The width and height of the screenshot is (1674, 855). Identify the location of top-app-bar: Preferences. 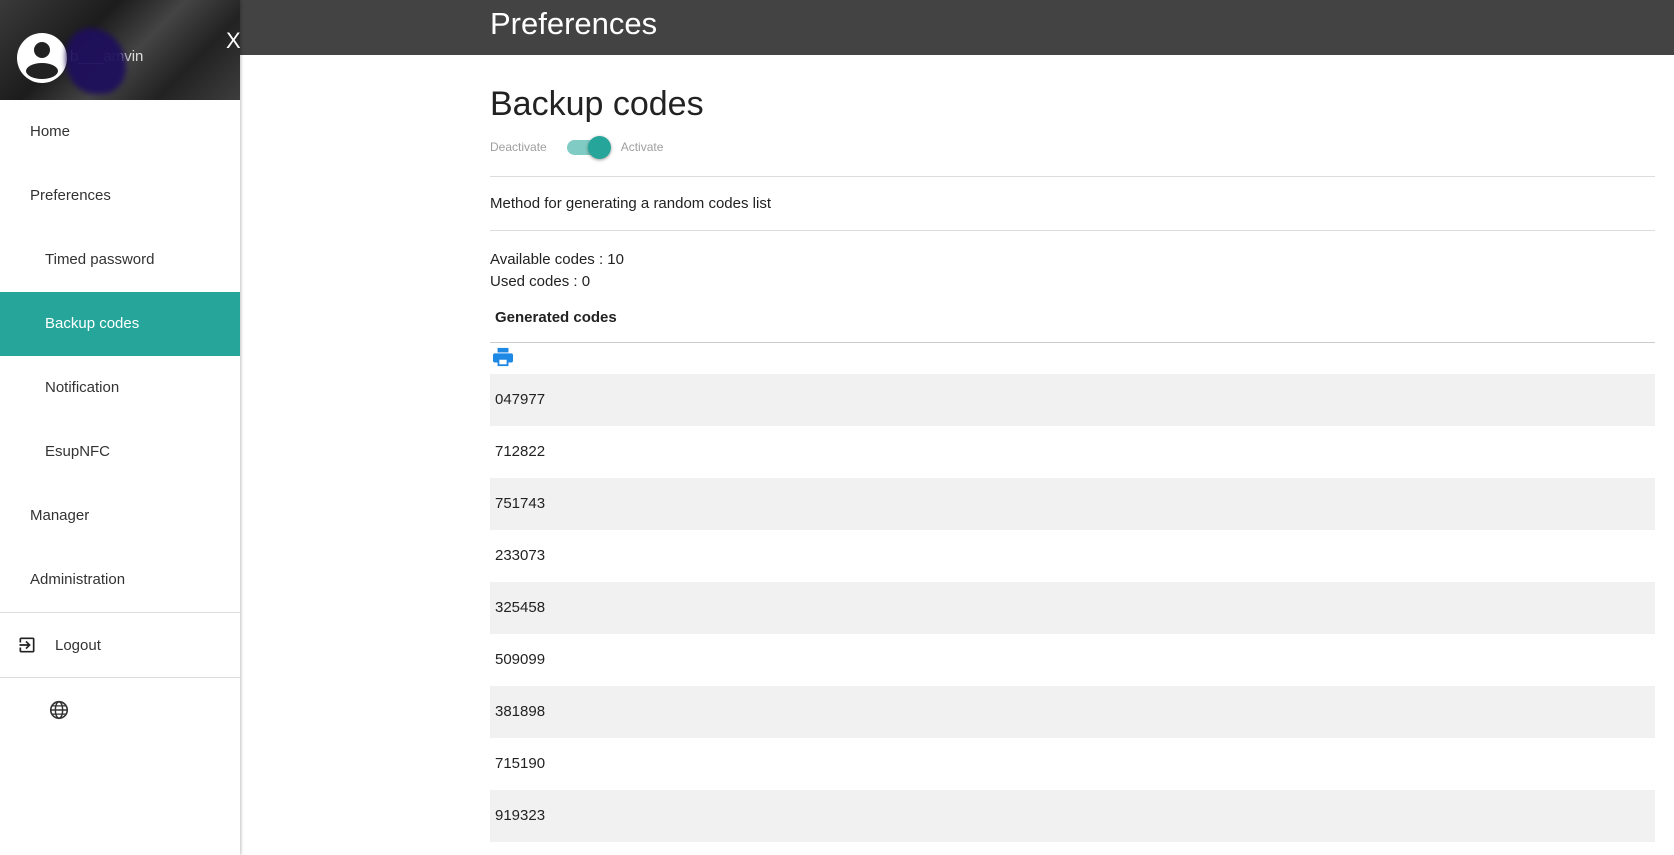
(837, 27).